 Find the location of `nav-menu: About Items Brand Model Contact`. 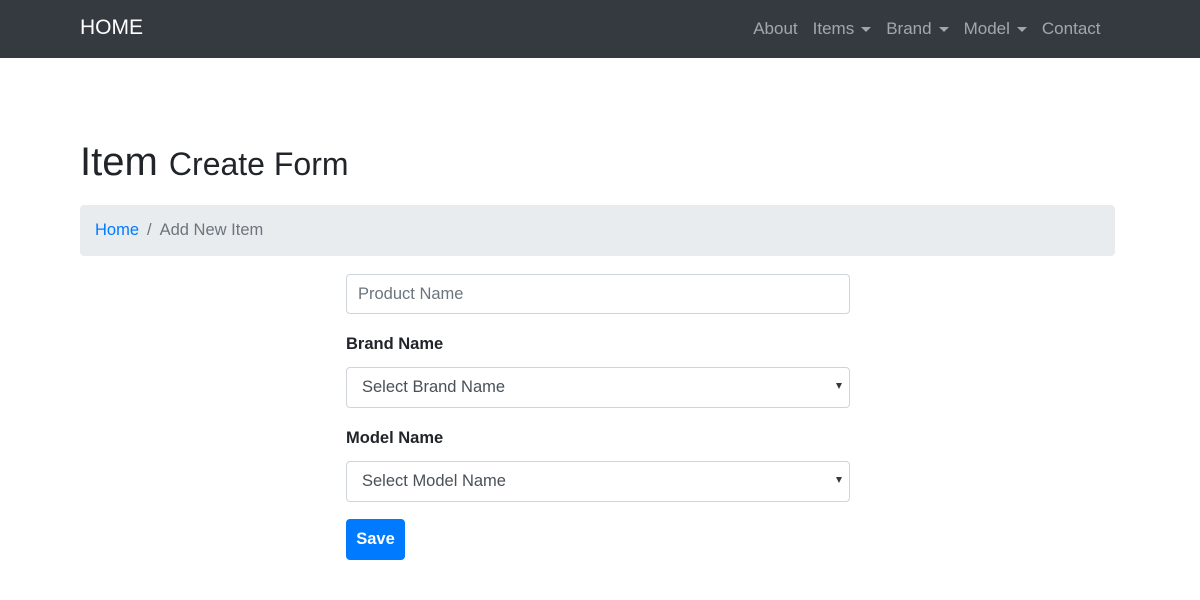

nav-menu: About Items Brand Model Contact is located at coordinates (927, 29).